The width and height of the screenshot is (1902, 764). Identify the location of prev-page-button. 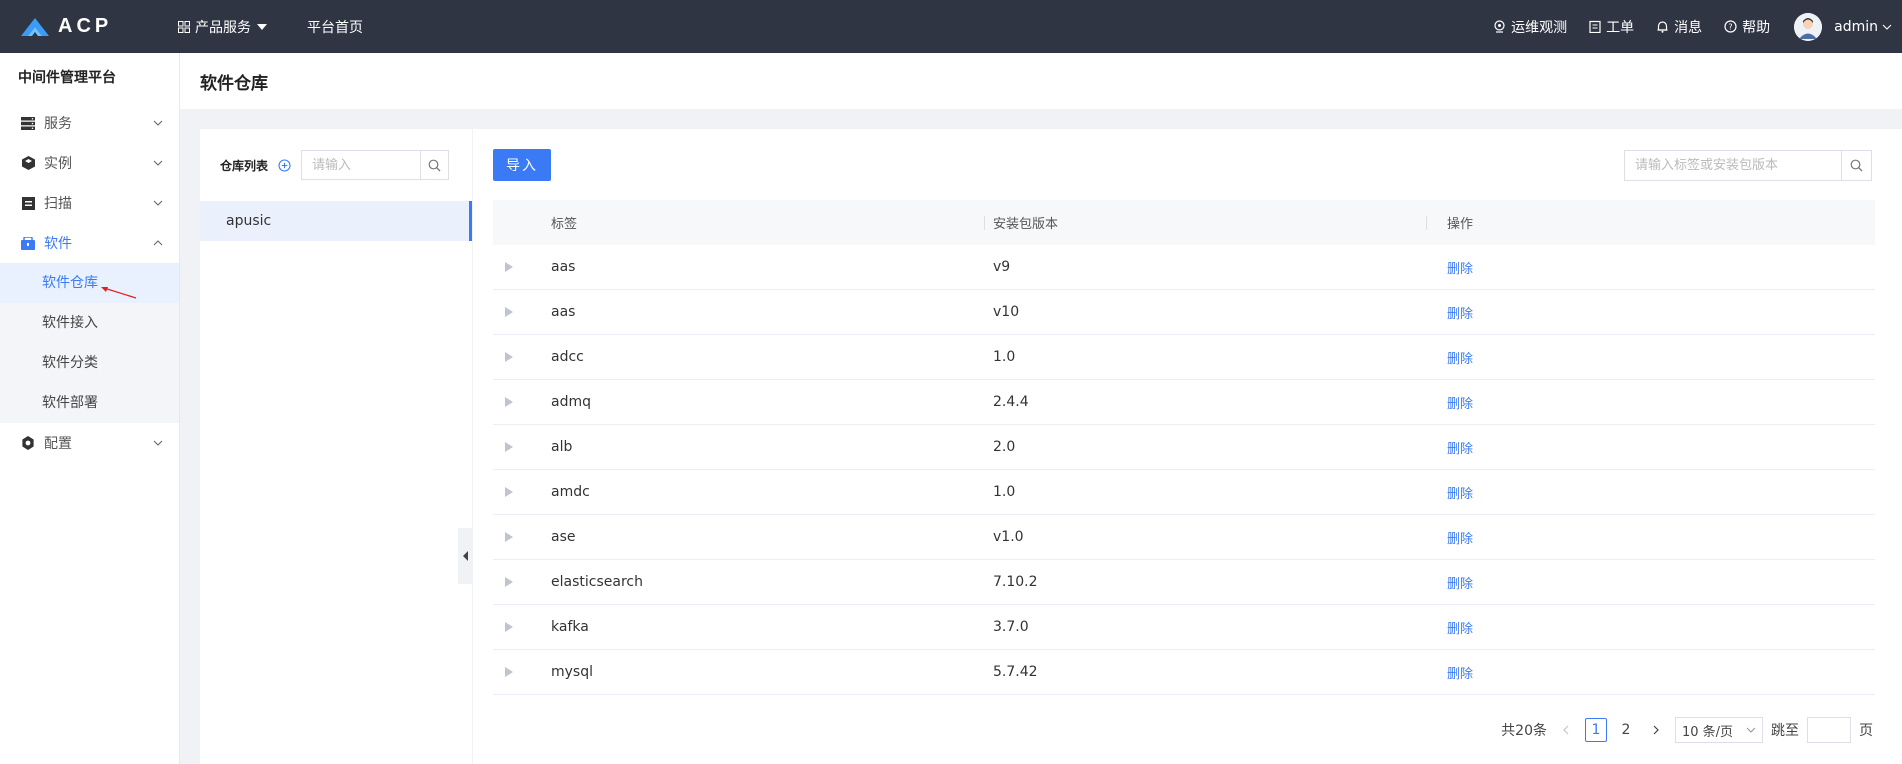
(1566, 730).